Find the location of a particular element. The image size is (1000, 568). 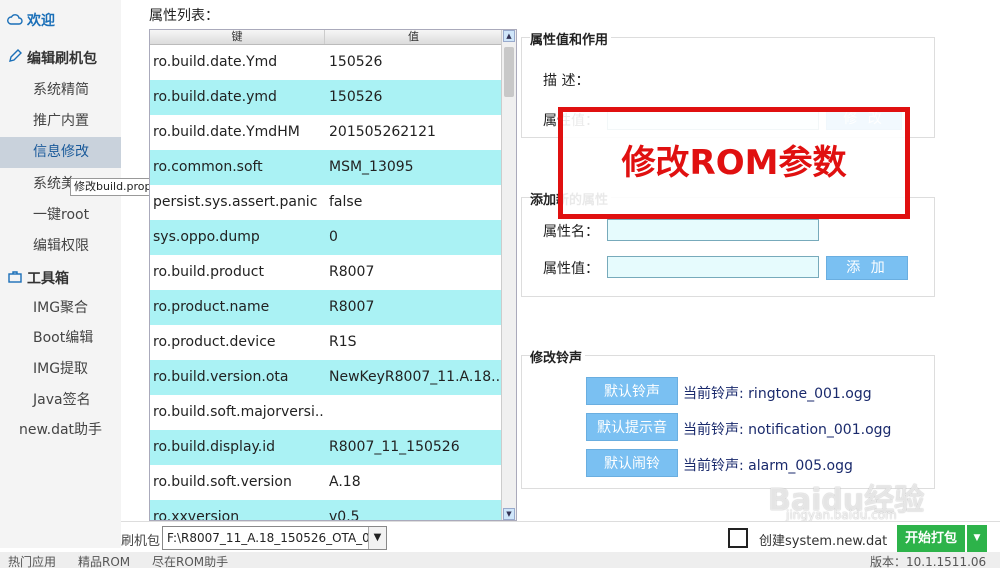

sidebar-item-system-slim: 系统精简 is located at coordinates (60, 90).